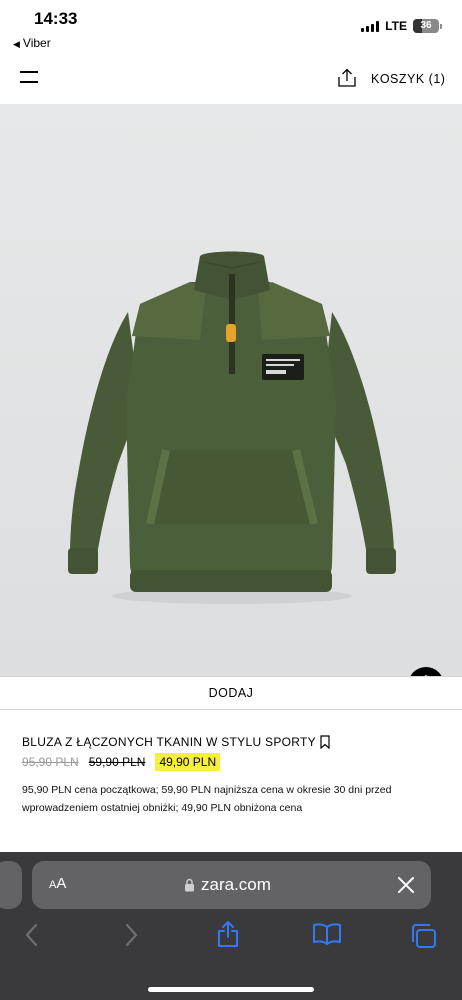 This screenshot has width=462, height=1000. I want to click on cart-button: KOSZYK (1), so click(408, 79).